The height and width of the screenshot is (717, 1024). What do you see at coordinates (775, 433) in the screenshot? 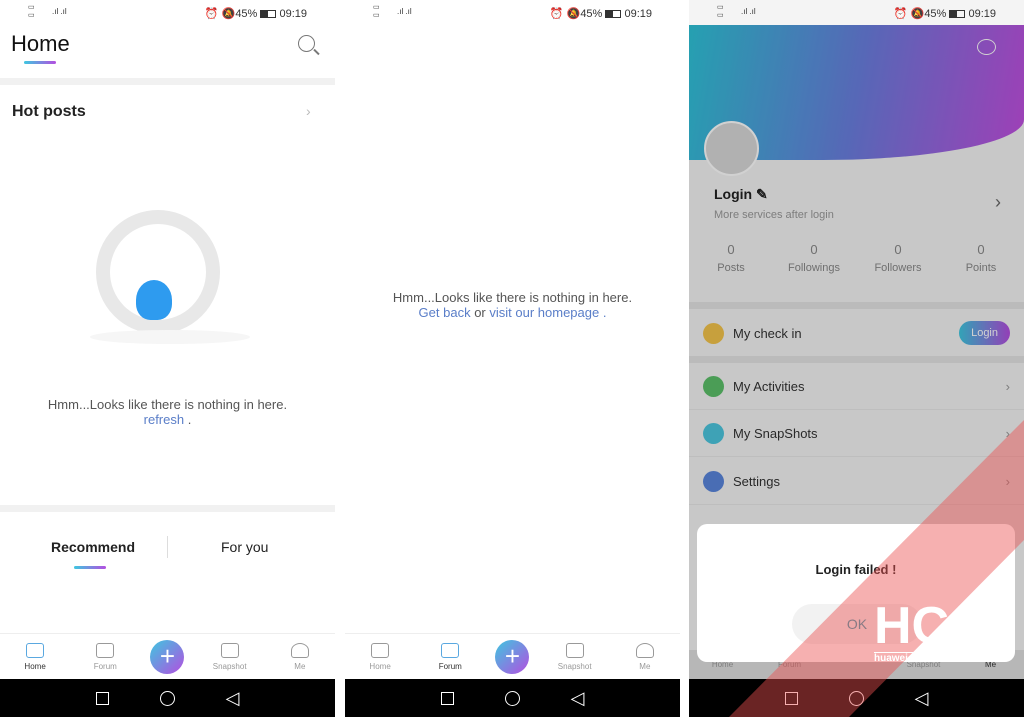
I see `row-label: My SnapShots` at bounding box center [775, 433].